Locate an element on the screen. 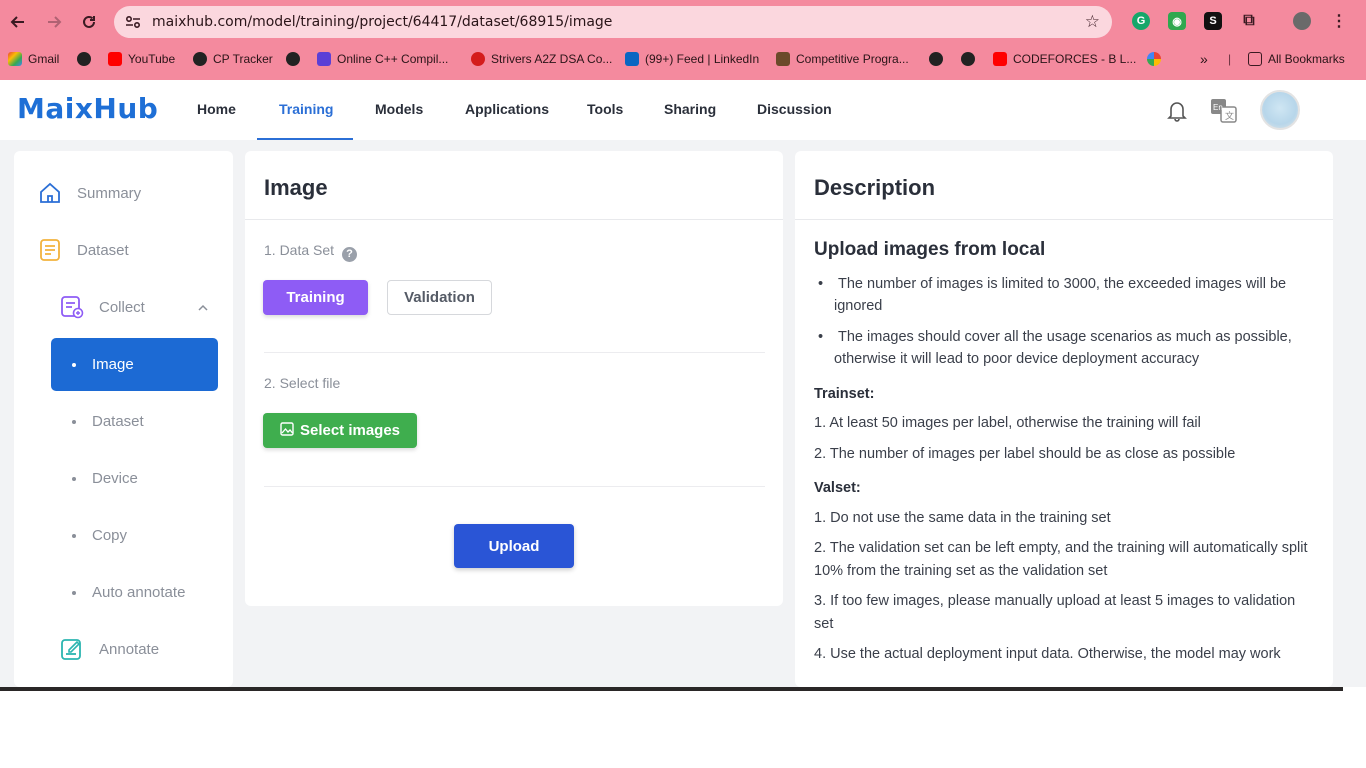 This screenshot has width=1366, height=768. sidebar-subitem-auto-annotate: Auto annotate is located at coordinates (134, 592).